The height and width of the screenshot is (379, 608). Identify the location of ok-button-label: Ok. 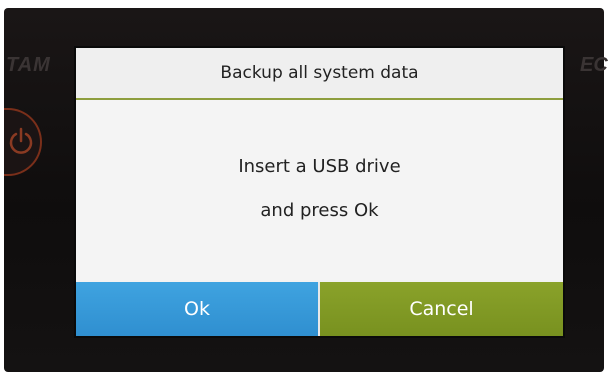
(197, 309).